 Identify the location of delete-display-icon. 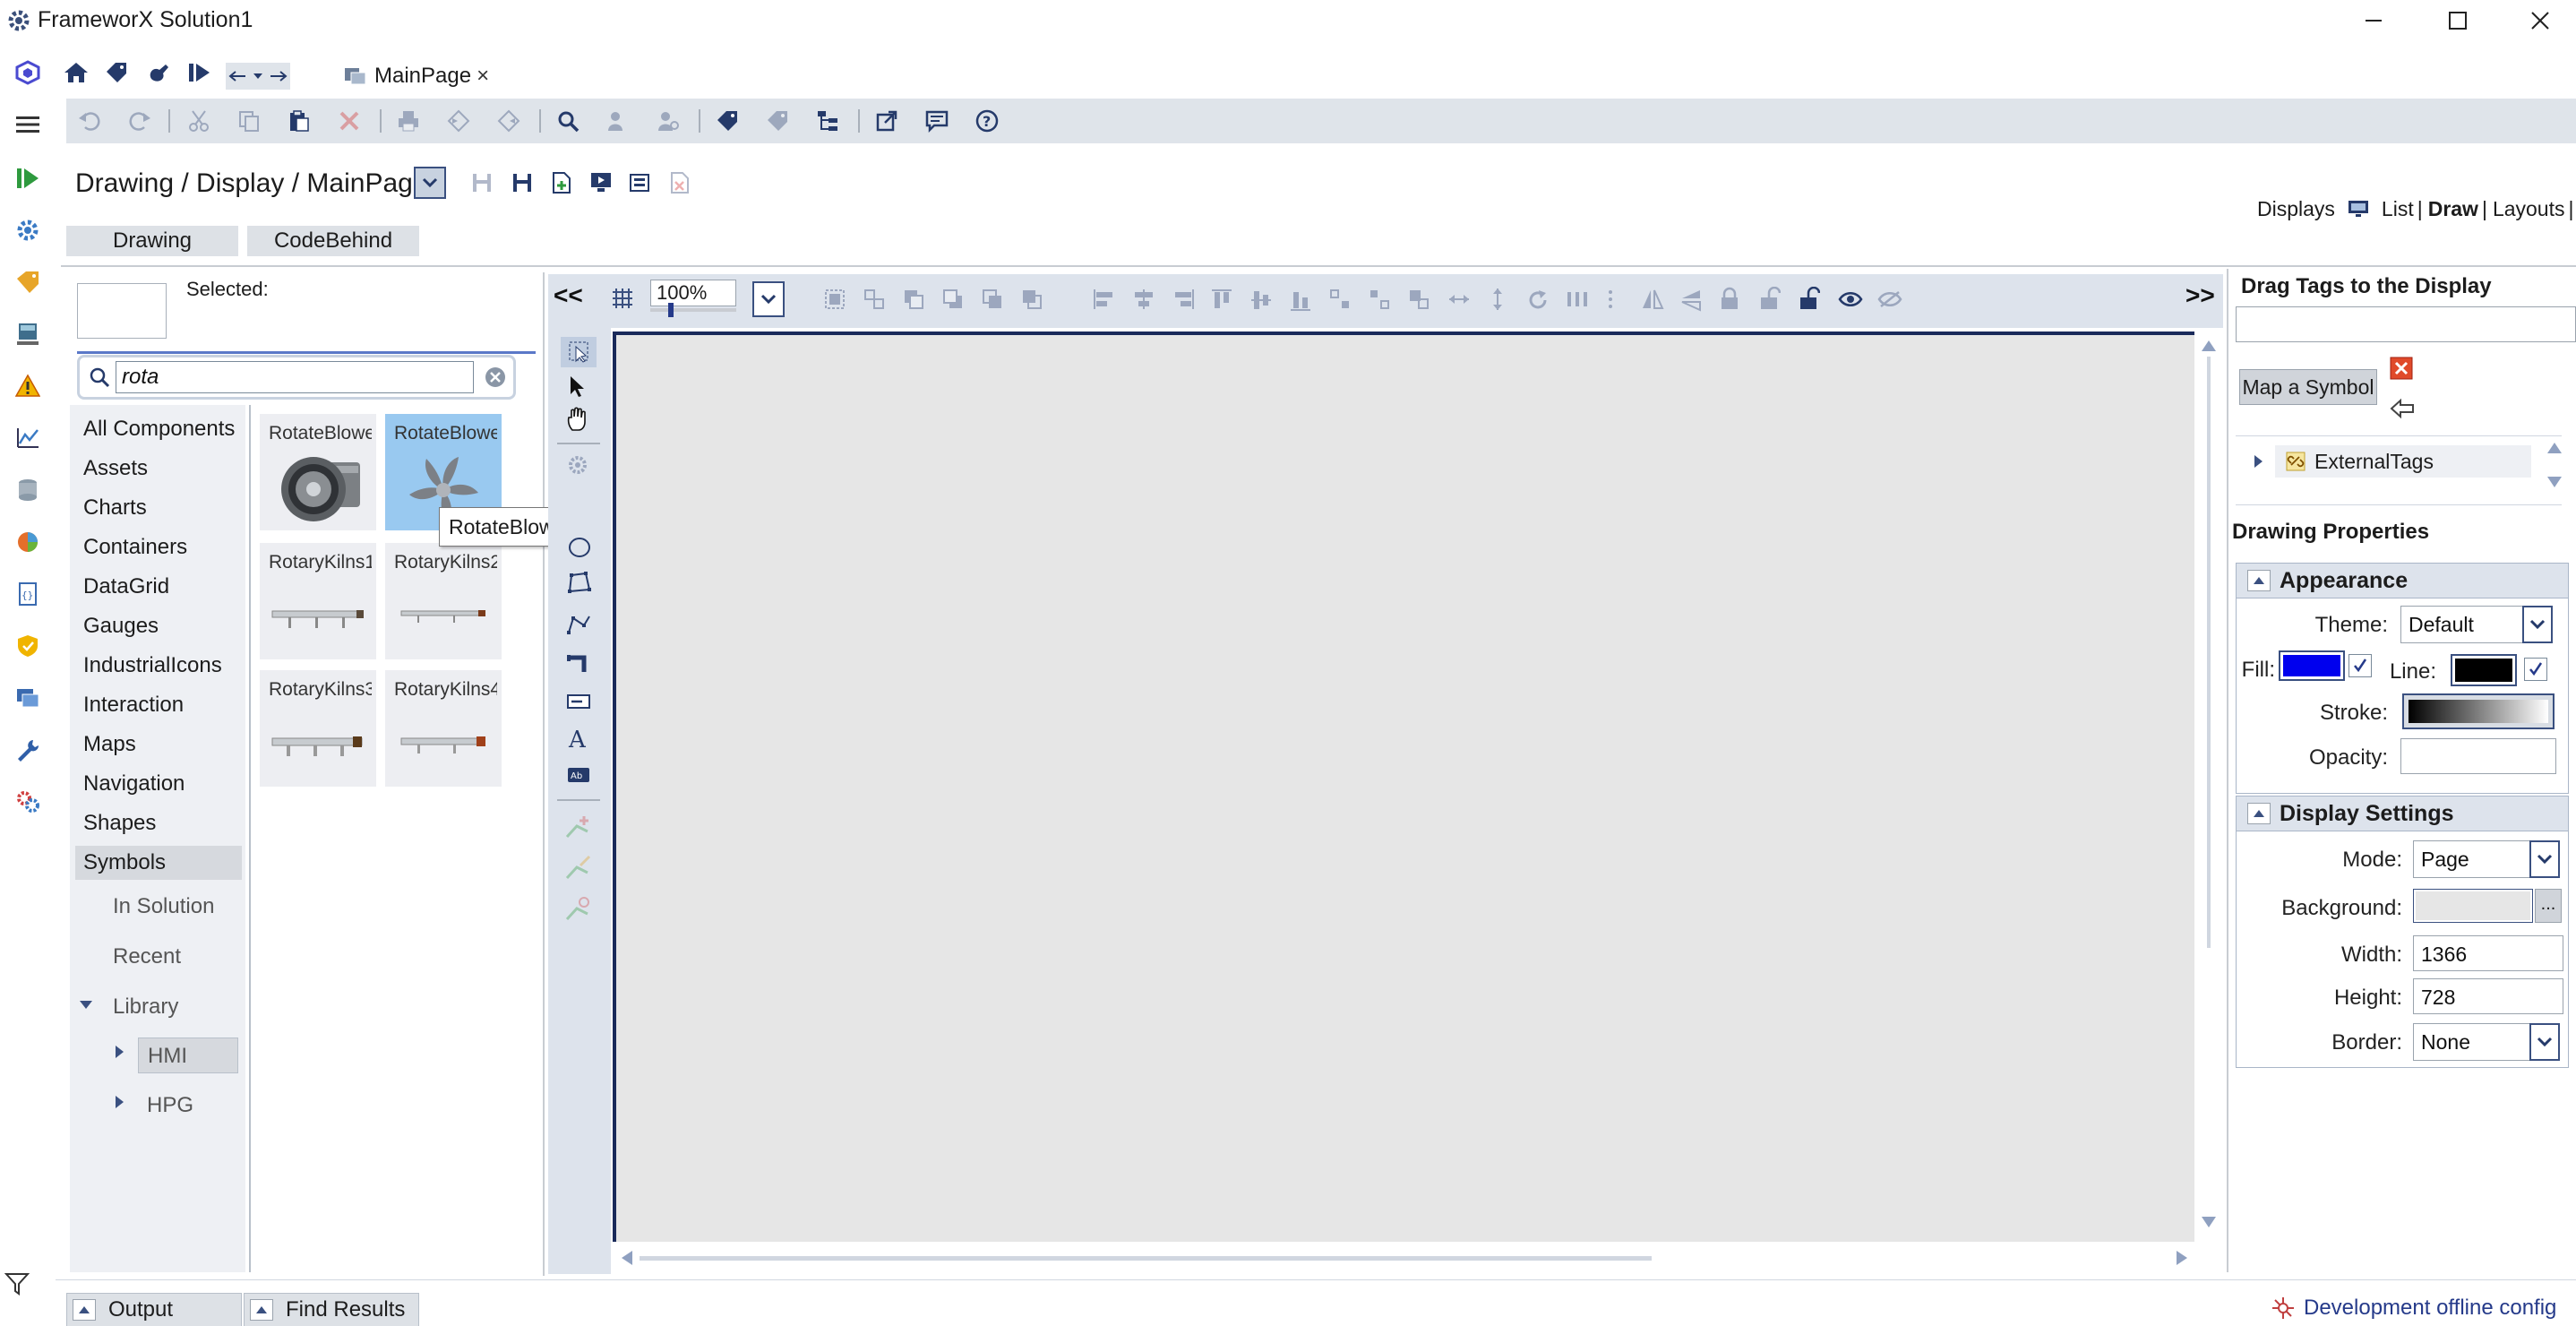
(680, 183).